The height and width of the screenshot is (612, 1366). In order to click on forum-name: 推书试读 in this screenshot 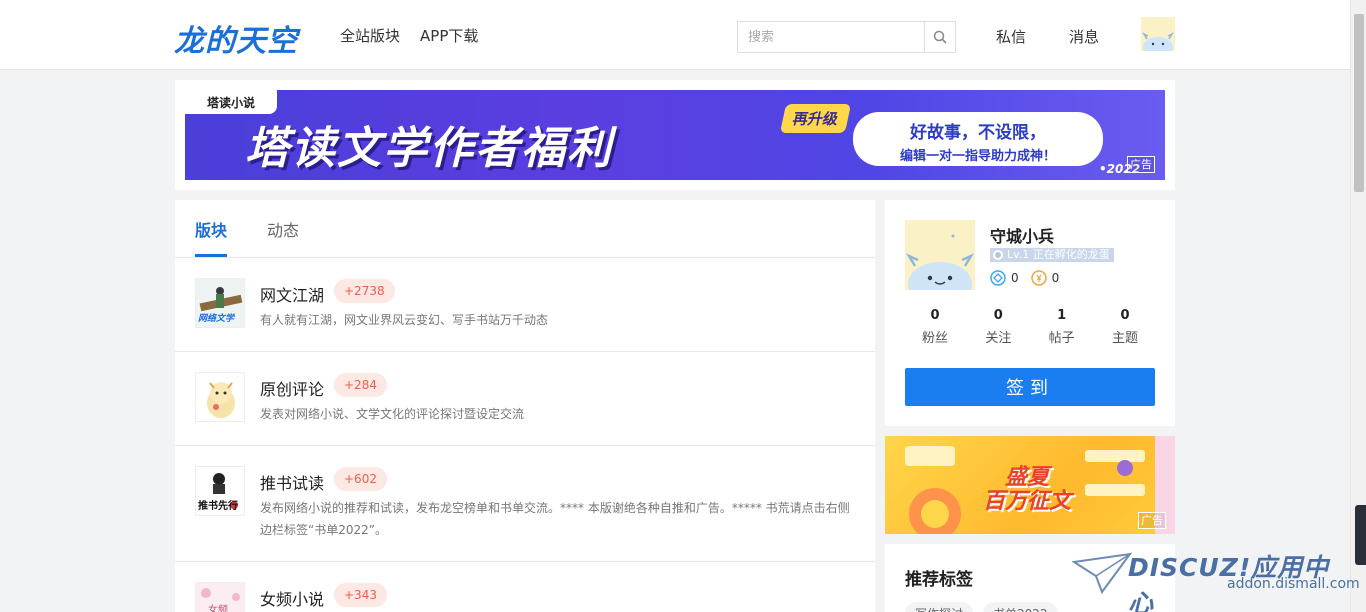, I will do `click(292, 482)`.